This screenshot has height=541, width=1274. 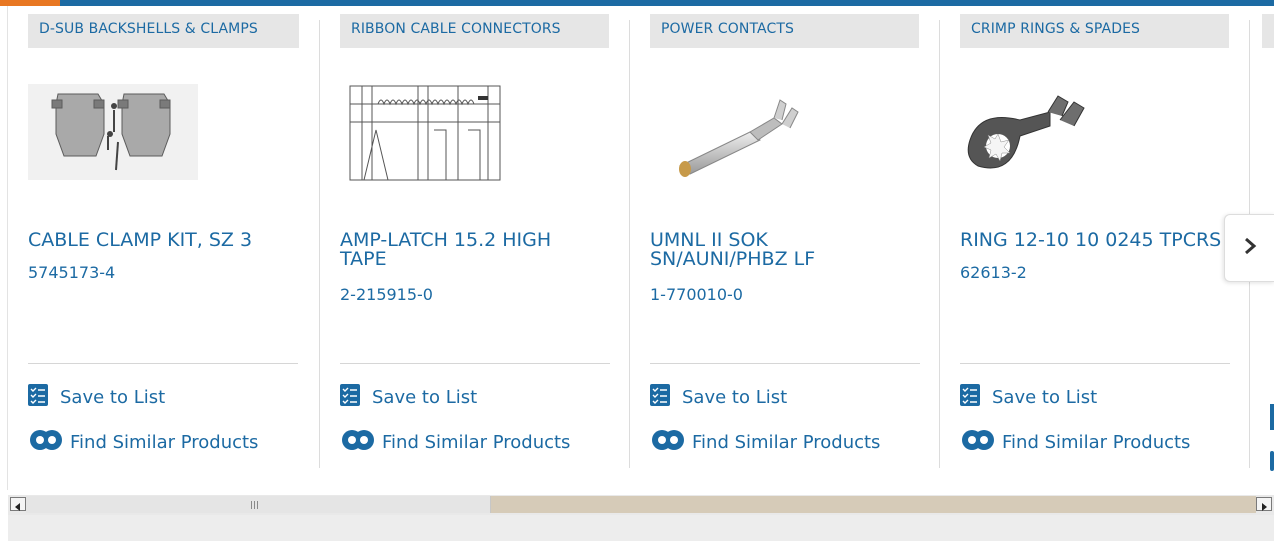 What do you see at coordinates (775, 250) in the screenshot?
I see `product-title: UMNL II SOK SN/AUNI/PHBZ LF` at bounding box center [775, 250].